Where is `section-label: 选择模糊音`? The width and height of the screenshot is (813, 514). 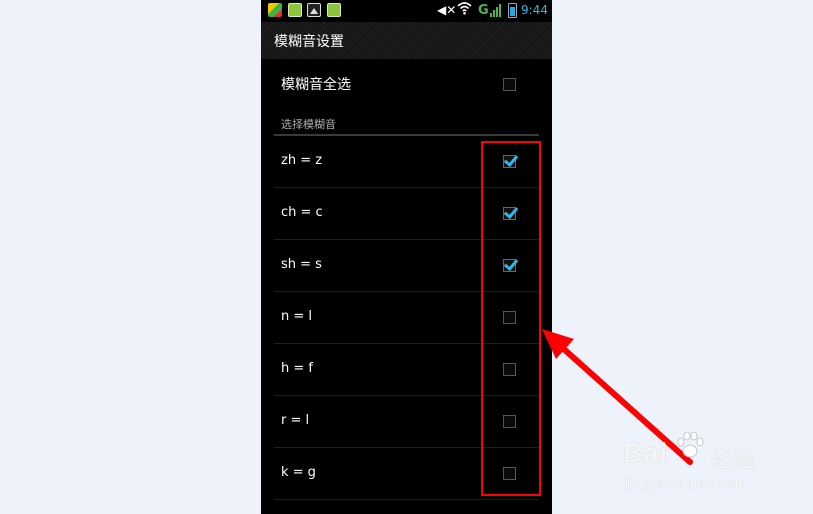
section-label: 选择模糊音 is located at coordinates (308, 124).